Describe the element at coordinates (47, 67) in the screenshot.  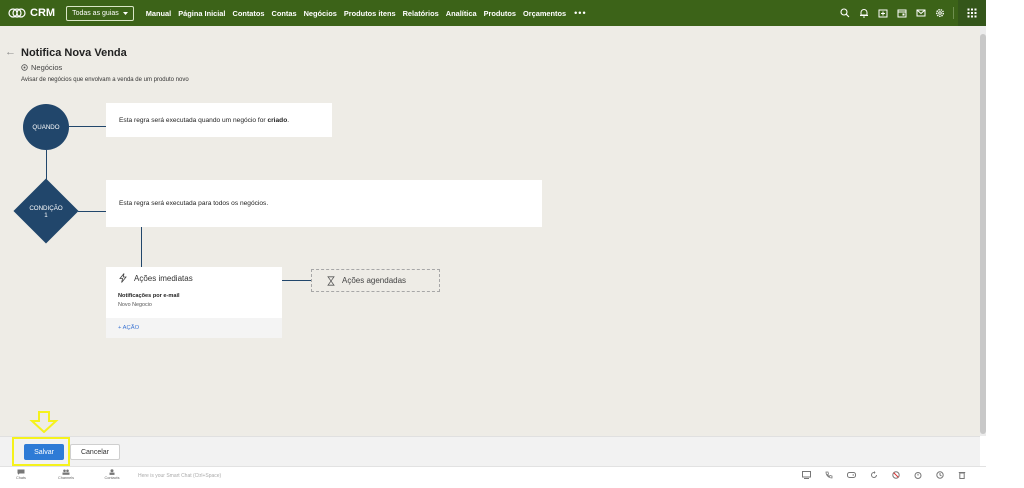
I see `module-name: Negócios` at that location.